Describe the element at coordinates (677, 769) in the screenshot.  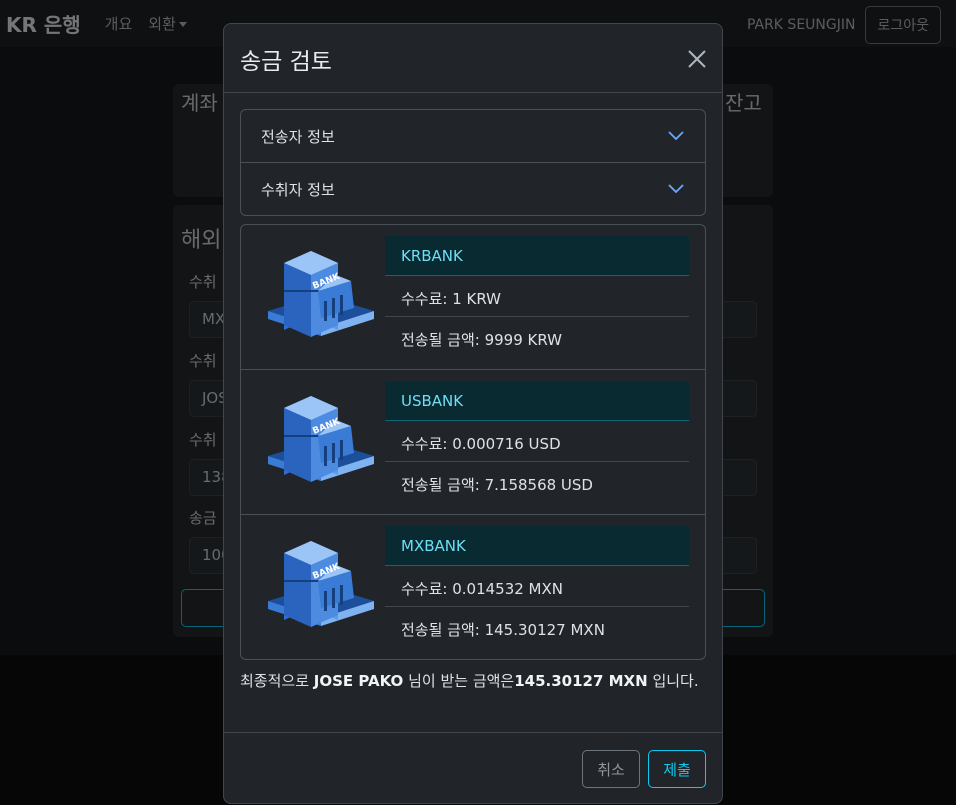
I see `submit-button: 제출` at that location.